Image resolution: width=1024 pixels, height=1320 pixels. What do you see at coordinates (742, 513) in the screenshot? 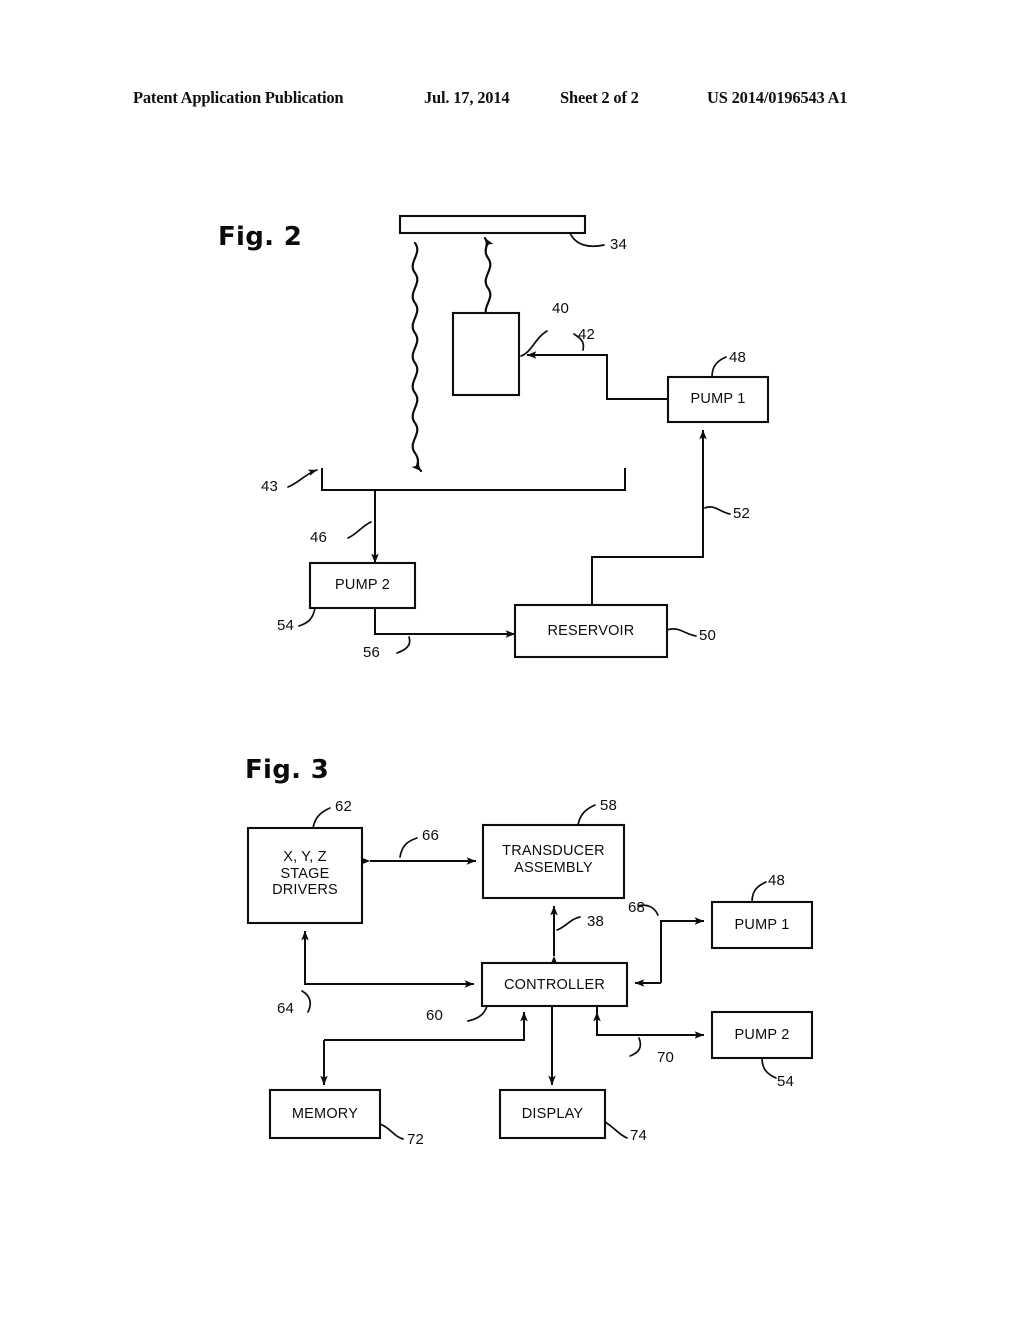
I see `fig2-ref-52: 52` at bounding box center [742, 513].